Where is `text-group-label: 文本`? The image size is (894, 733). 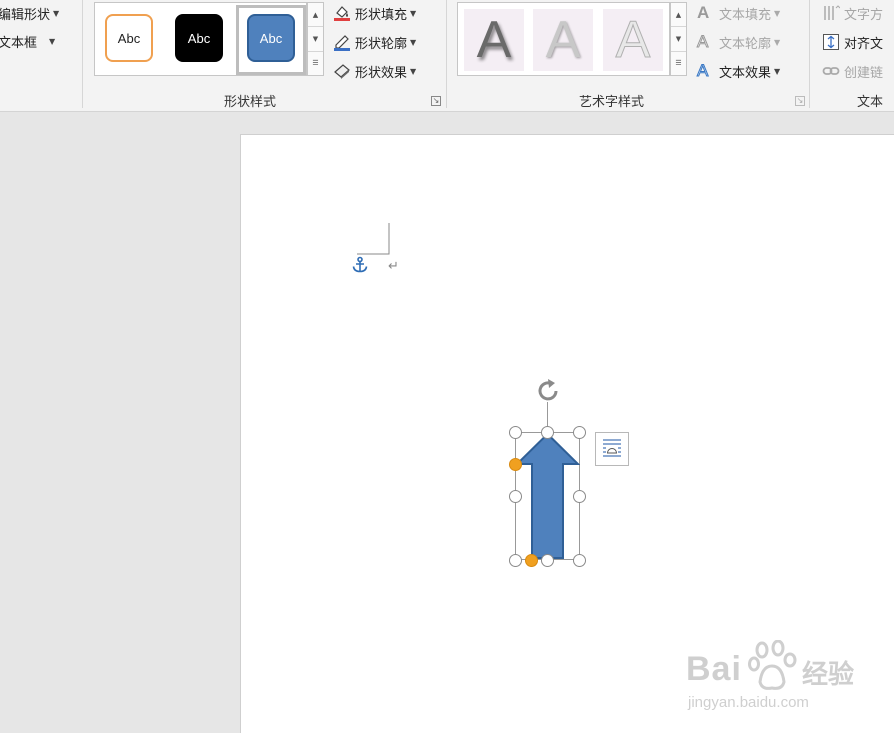
text-group-label: 文本 is located at coordinates (870, 102).